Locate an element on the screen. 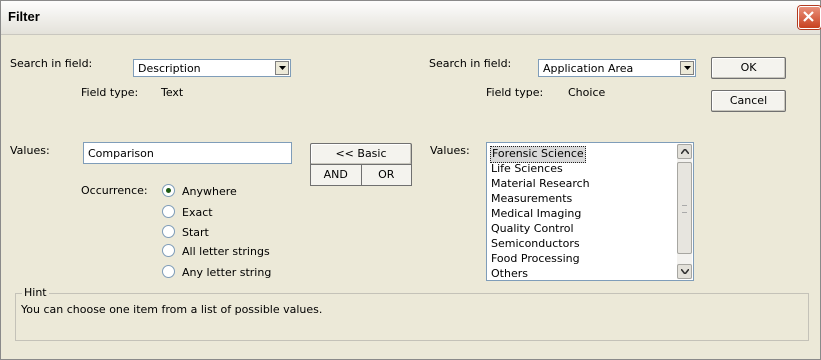 The height and width of the screenshot is (360, 821). scroll-up-button is located at coordinates (684, 151).